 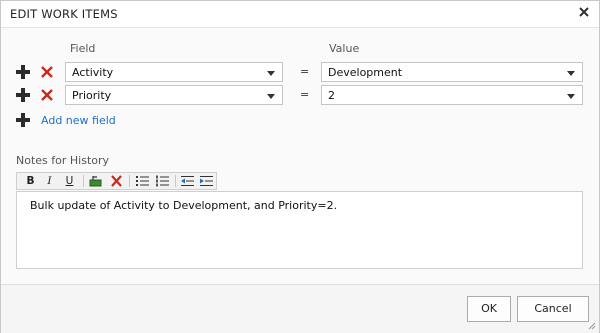 I want to click on increase-indent-icon, so click(x=206, y=181).